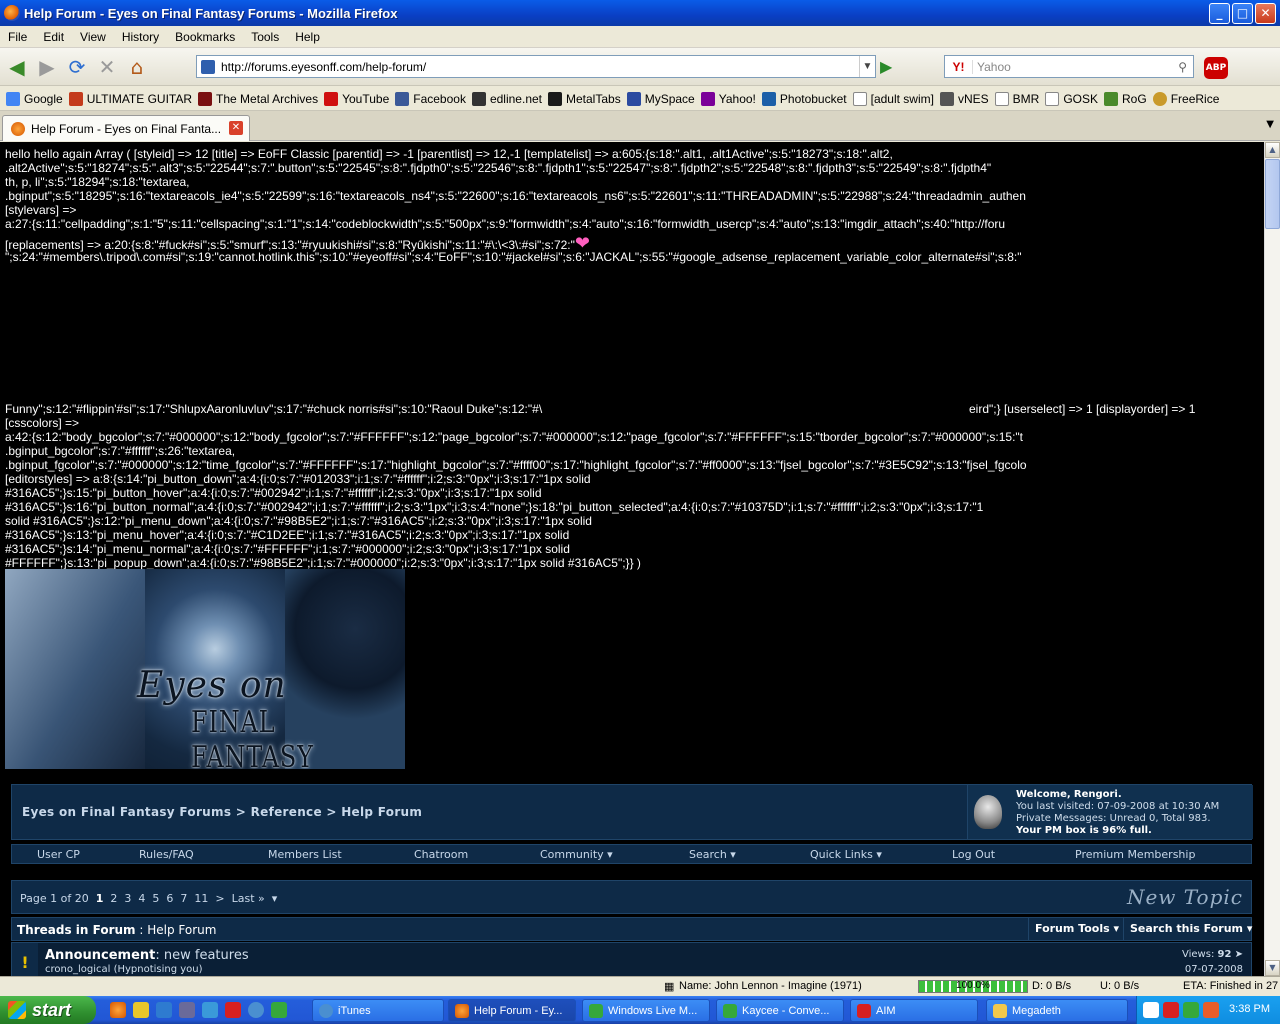 The image size is (1280, 1024). Describe the element at coordinates (201, 898) in the screenshot. I see `page-link: 11` at that location.